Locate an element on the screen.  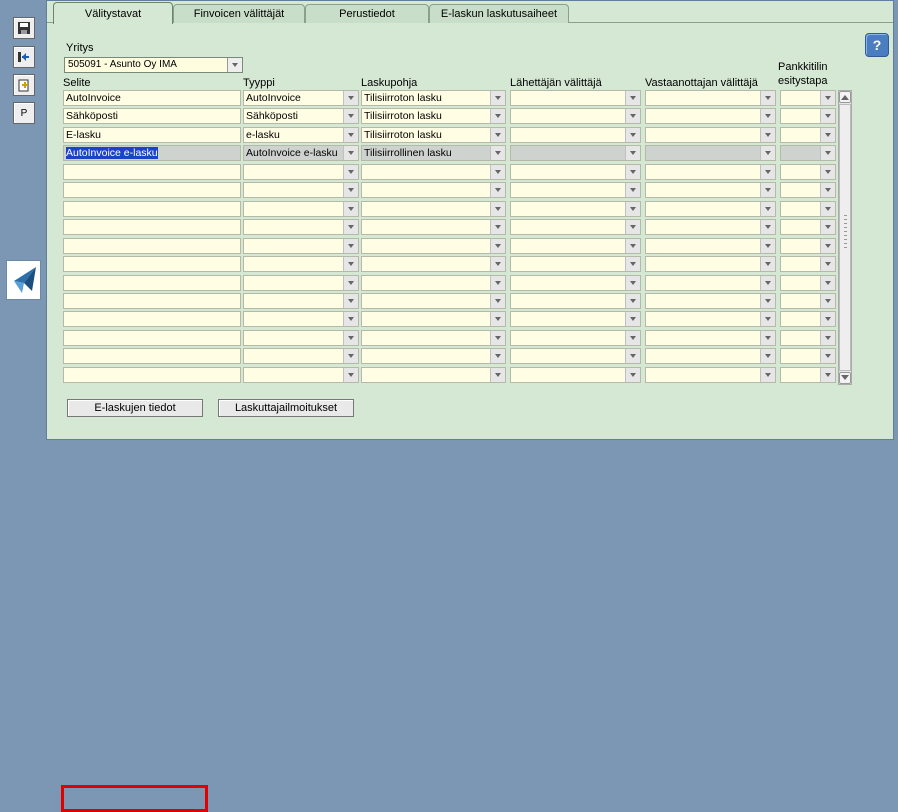
scroll-thumb is located at coordinates (845, 237).